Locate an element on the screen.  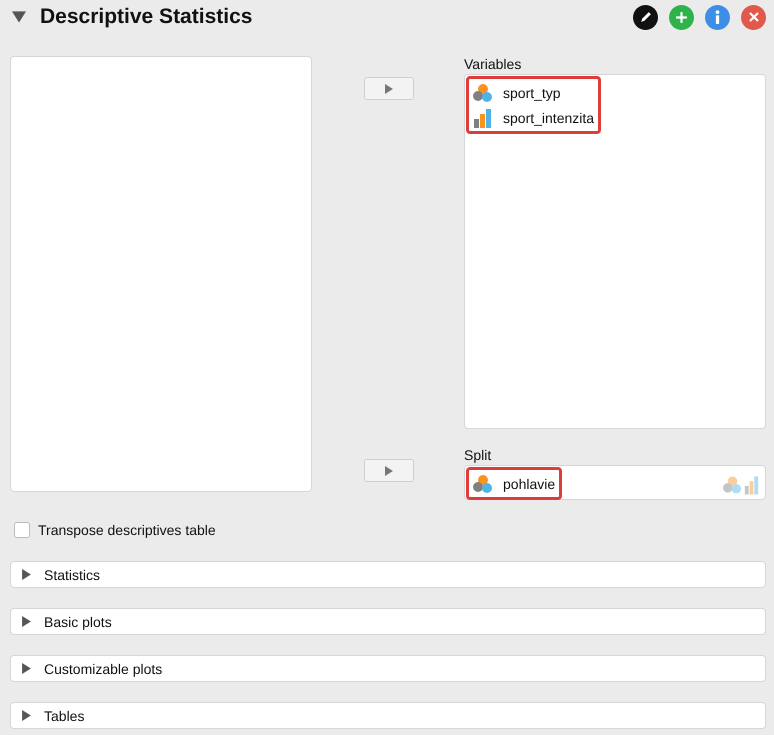
split-label: Split is located at coordinates (478, 455).